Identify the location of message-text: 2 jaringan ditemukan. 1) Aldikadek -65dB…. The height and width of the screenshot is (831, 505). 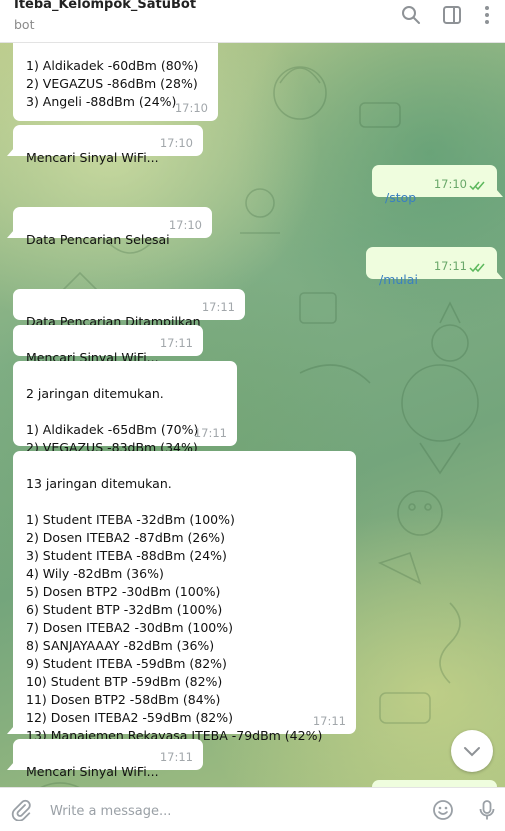
(112, 420).